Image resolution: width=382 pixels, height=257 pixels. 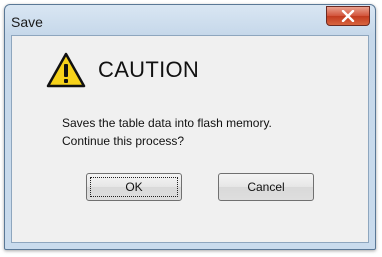 I want to click on caution-heading: CAUTION, so click(x=149, y=69).